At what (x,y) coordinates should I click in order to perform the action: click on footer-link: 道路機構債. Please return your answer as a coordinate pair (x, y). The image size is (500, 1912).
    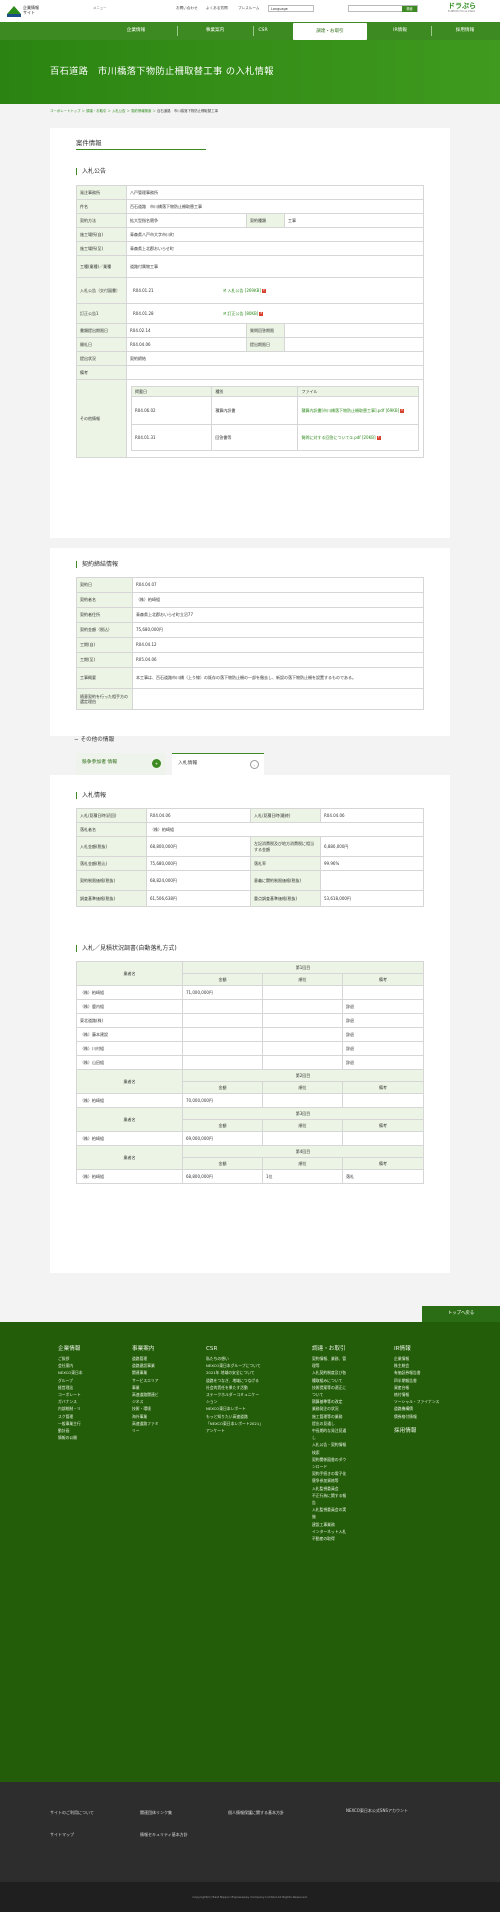
    Looking at the image, I should click on (424, 1408).